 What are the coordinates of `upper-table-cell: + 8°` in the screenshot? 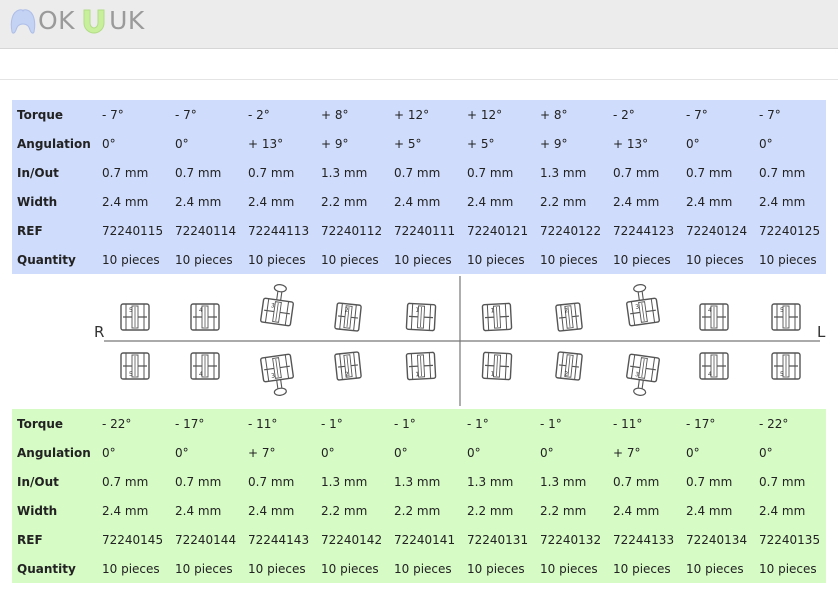 It's located at (335, 114).